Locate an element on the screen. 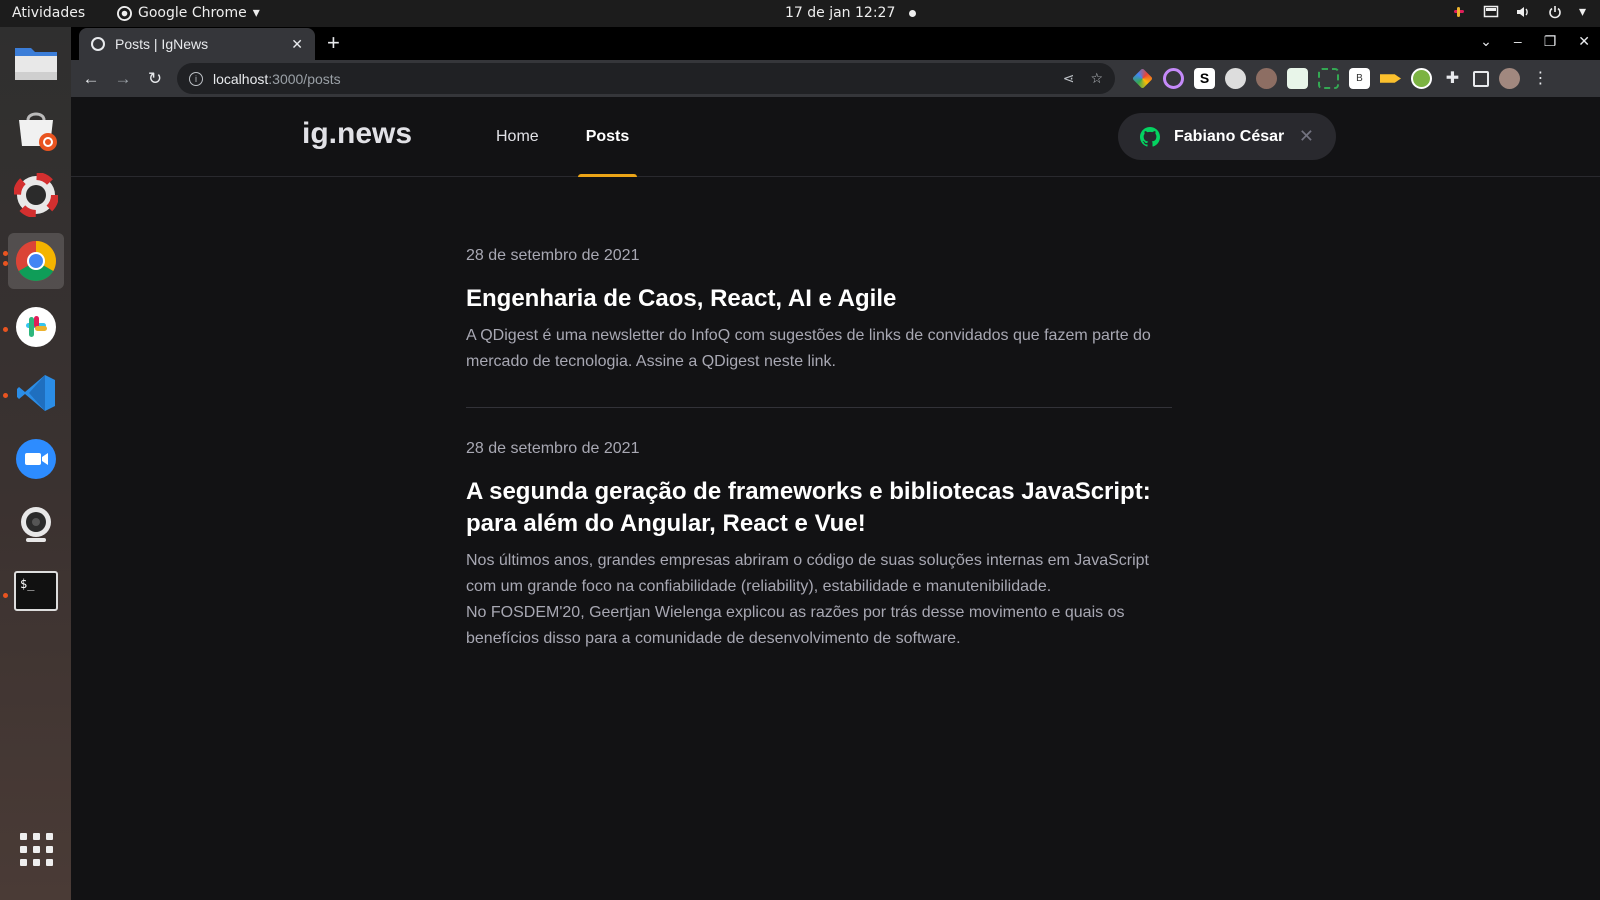 This screenshot has height=900, width=1600. new-tab-icon: + is located at coordinates (333, 43).